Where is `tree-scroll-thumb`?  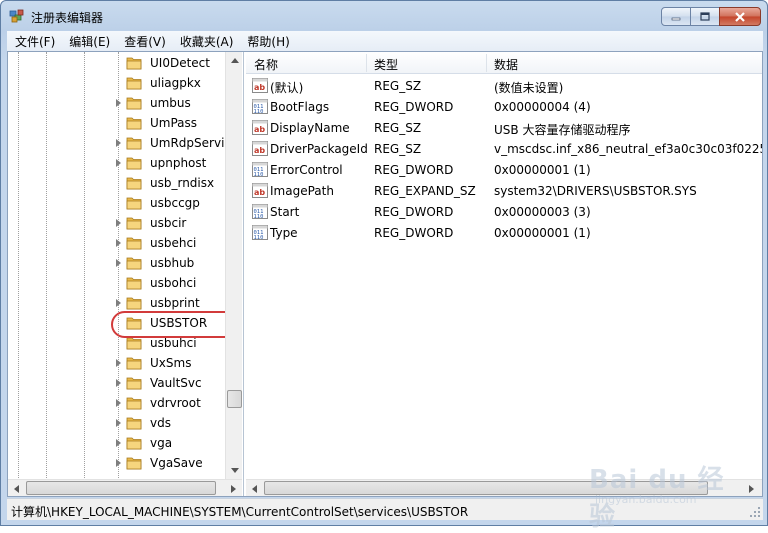 tree-scroll-thumb is located at coordinates (234, 399).